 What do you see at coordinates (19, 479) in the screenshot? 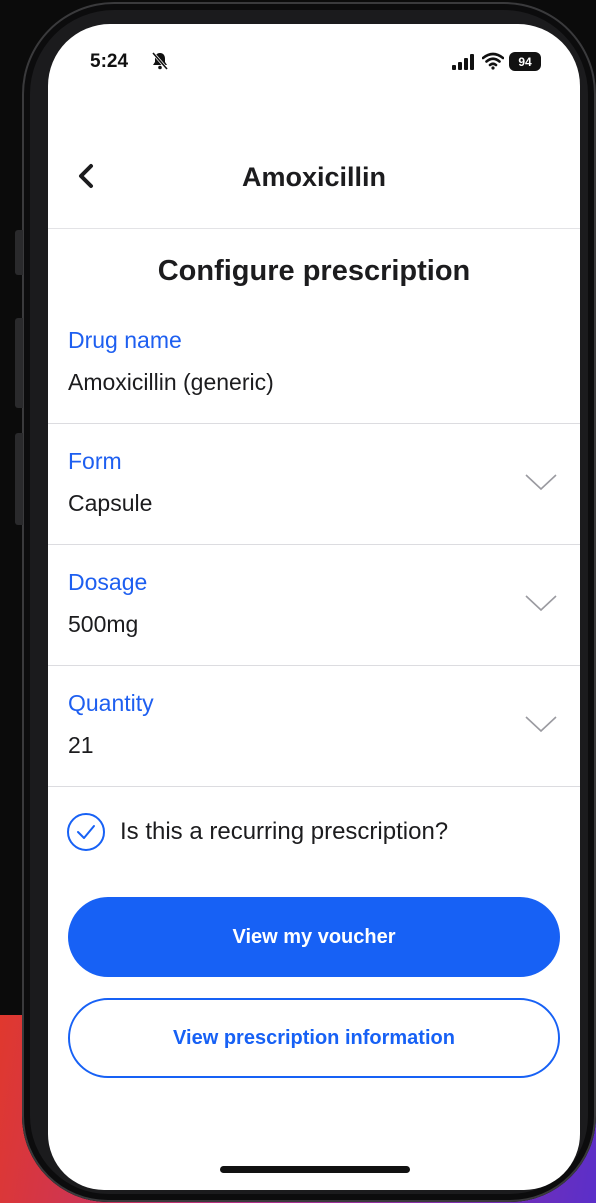
I see `volume-down-button` at bounding box center [19, 479].